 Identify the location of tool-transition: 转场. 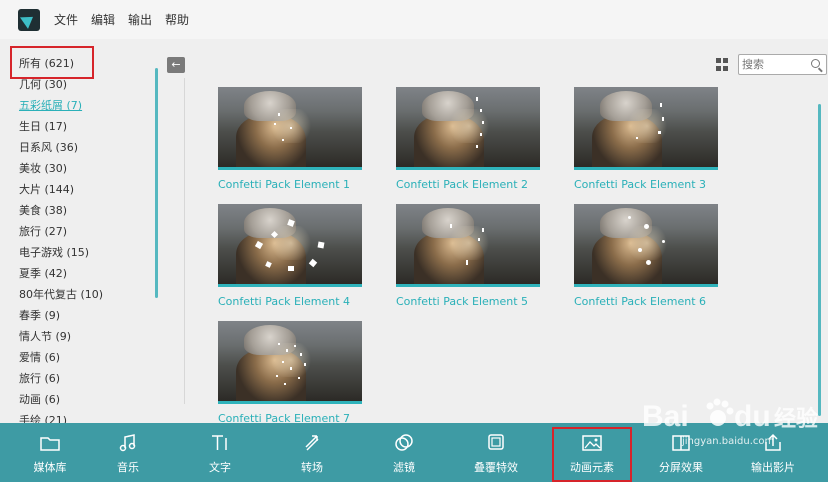
(312, 452).